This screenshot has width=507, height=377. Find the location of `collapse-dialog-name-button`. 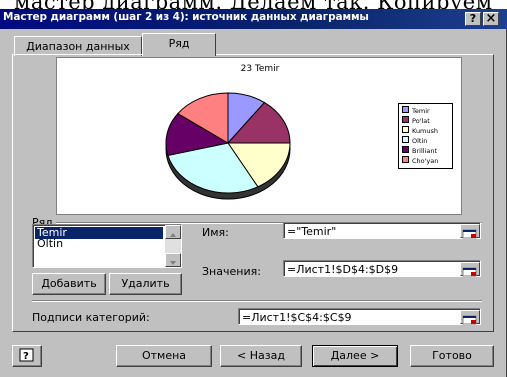

collapse-dialog-name-button is located at coordinates (470, 231).